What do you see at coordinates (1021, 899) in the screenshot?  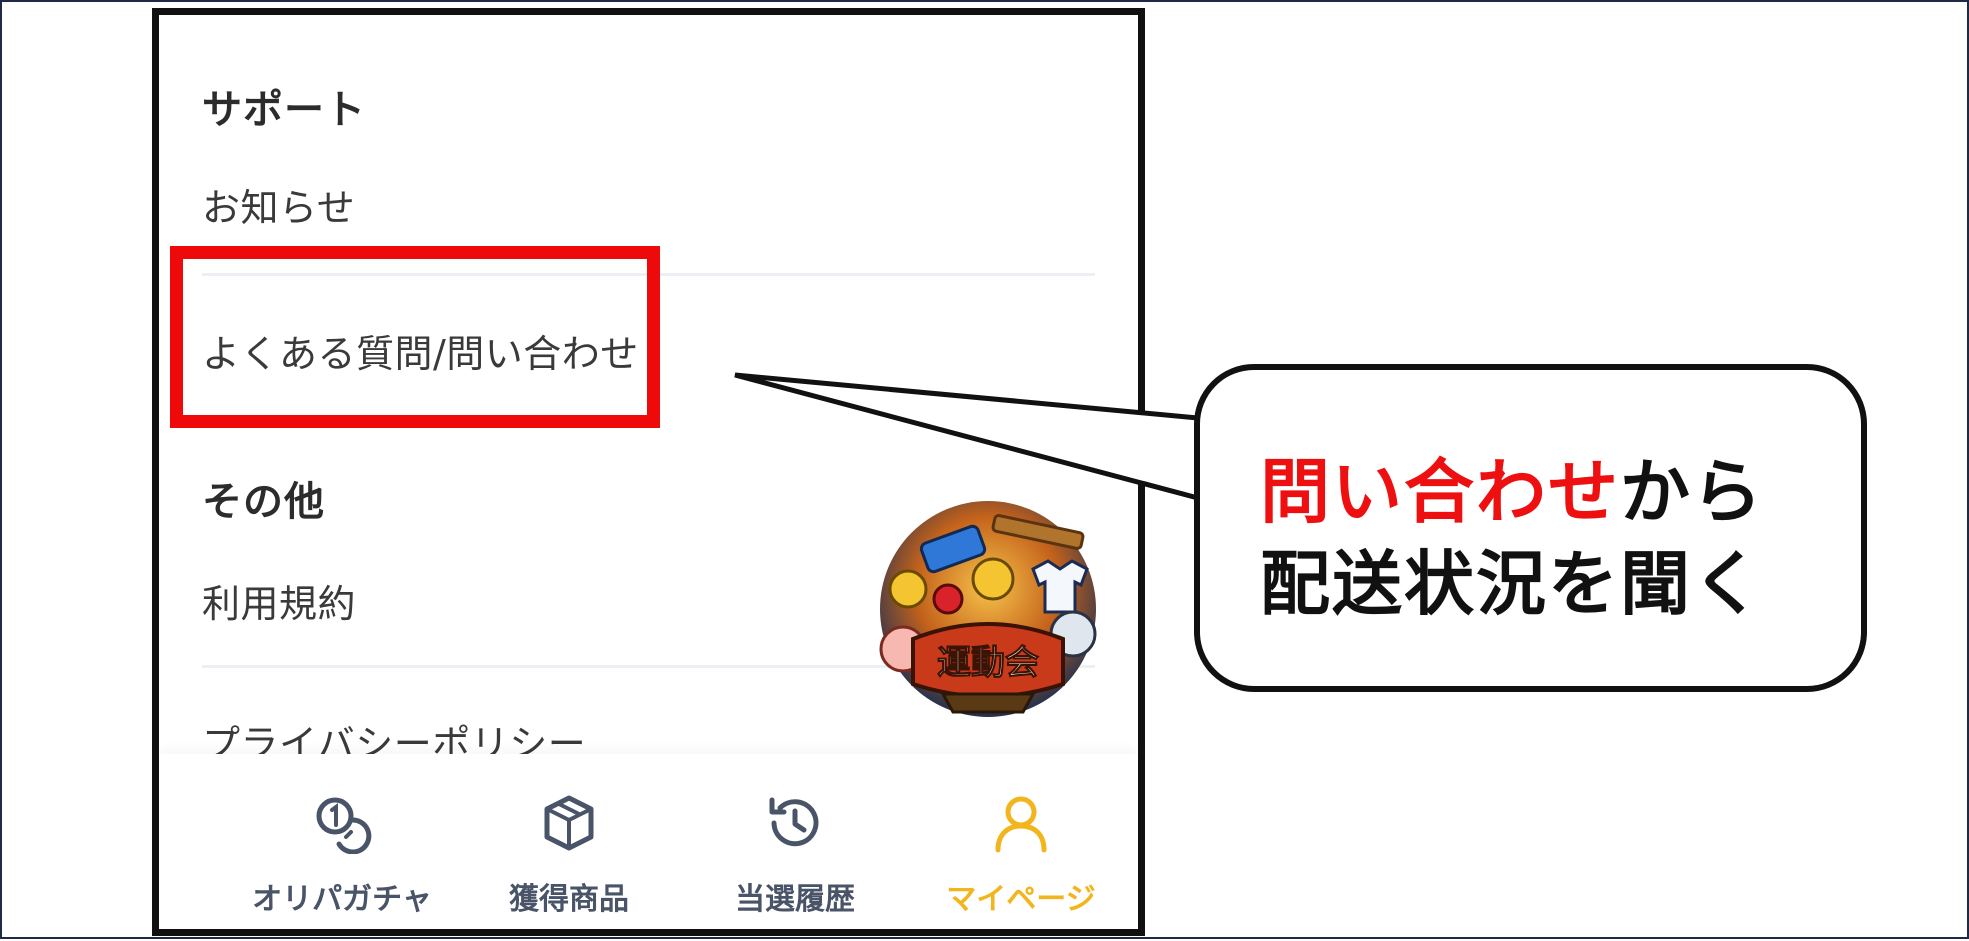 I see `nav-label: マイページ` at bounding box center [1021, 899].